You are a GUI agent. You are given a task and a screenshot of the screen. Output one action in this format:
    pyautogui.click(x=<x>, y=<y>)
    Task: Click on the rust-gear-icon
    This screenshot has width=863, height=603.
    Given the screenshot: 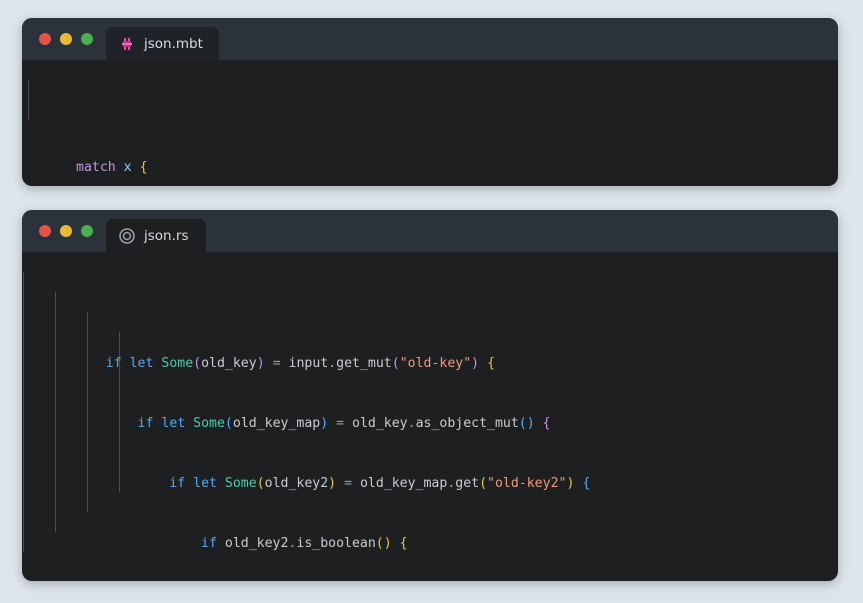 What is the action you would take?
    pyautogui.click(x=127, y=235)
    